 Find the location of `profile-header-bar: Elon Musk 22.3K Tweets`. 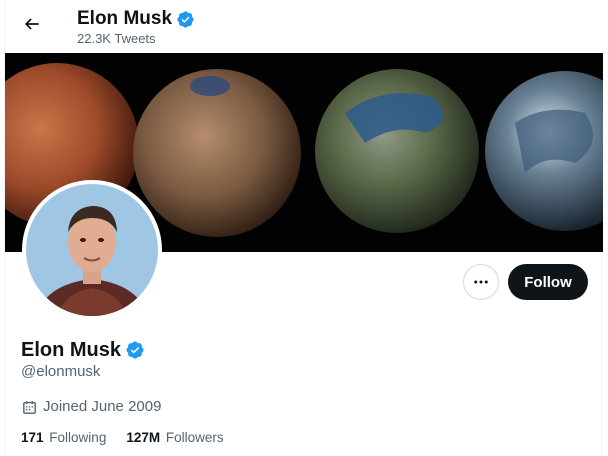

profile-header-bar: Elon Musk 22.3K Tweets is located at coordinates (304, 26).